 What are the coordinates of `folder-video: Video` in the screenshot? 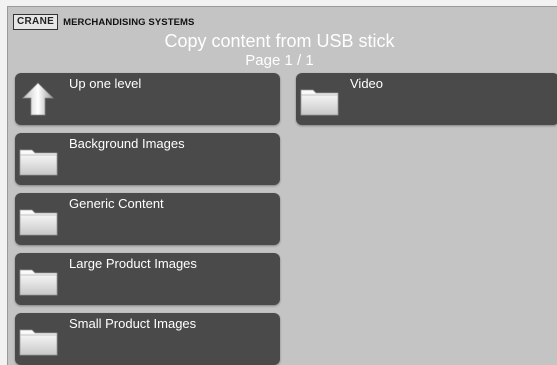 It's located at (426, 99).